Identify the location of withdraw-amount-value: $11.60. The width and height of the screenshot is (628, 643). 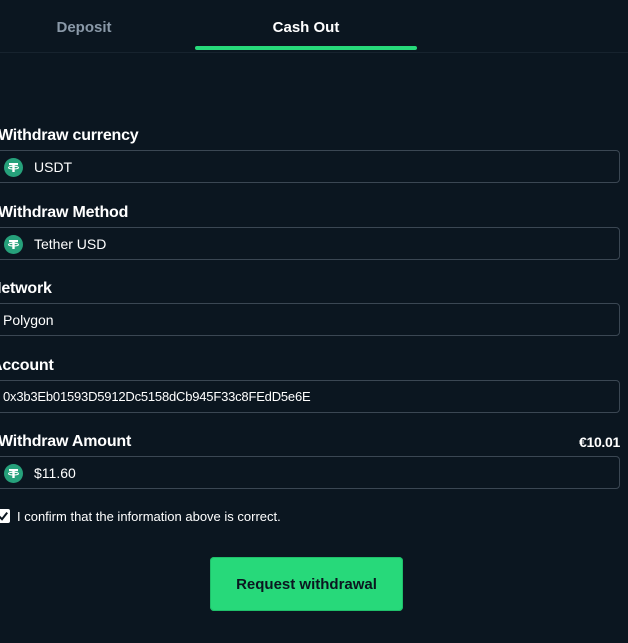
(55, 473).